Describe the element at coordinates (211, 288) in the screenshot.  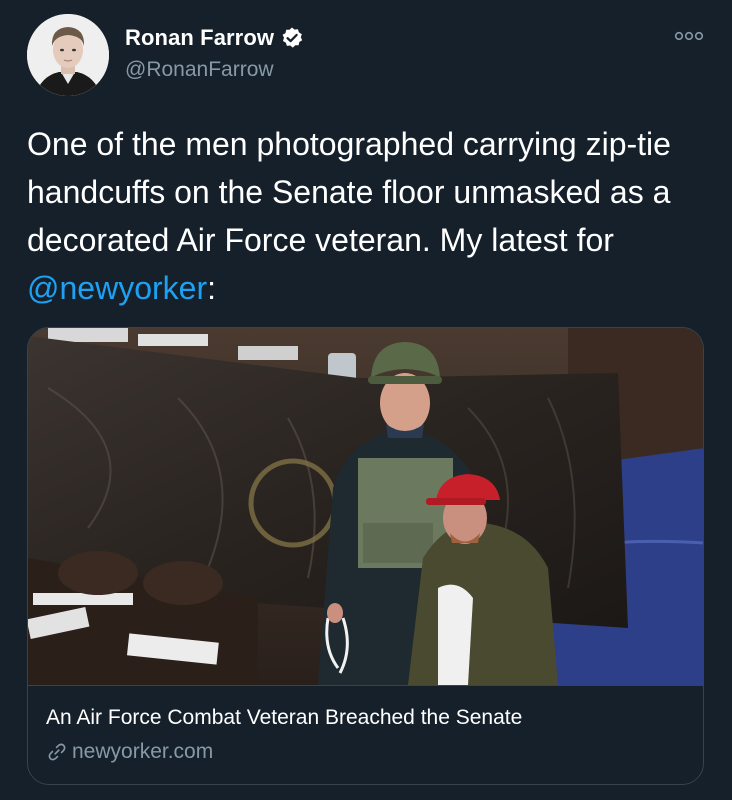
I see `tweet-trailing-text: :` at that location.